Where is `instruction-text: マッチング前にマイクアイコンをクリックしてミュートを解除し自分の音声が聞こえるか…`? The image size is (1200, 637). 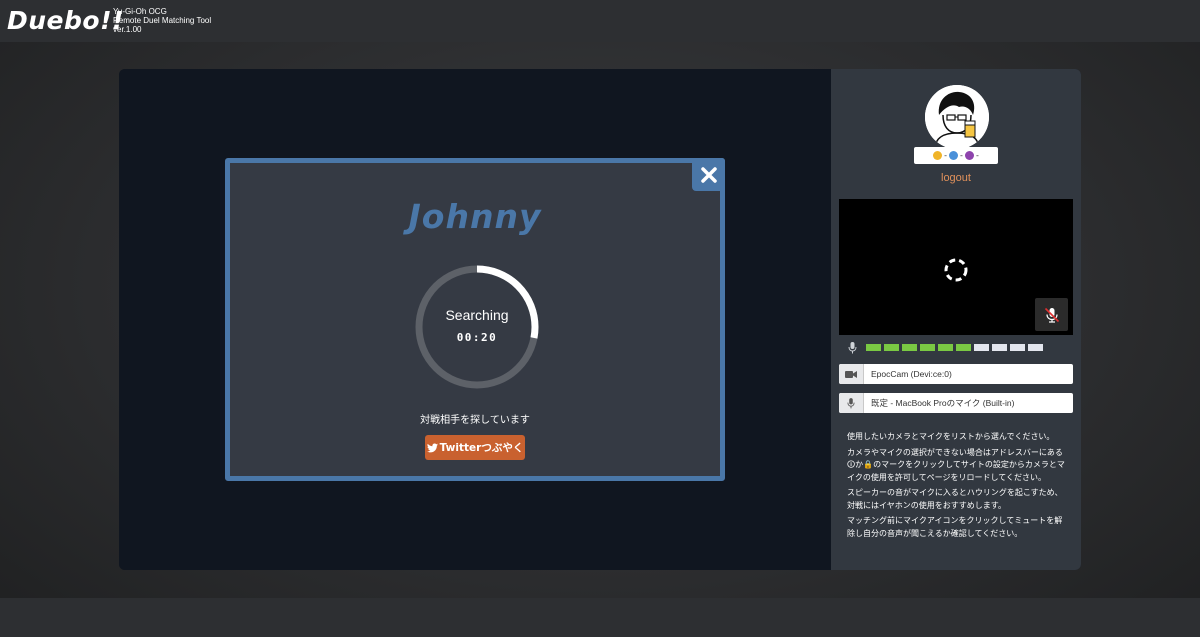 instruction-text: マッチング前にマイクアイコンをクリックしてミュートを解除し自分の音声が聞こえるか… is located at coordinates (955, 527).